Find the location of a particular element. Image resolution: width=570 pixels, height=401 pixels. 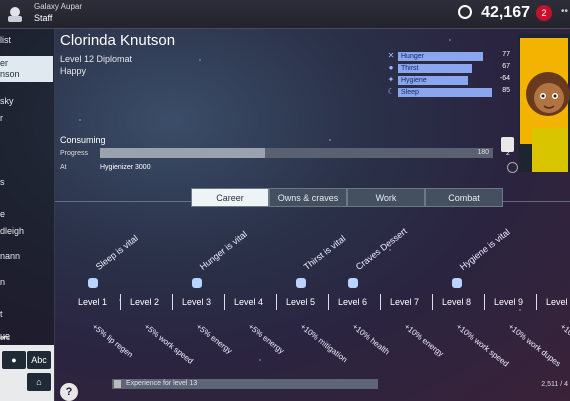

hygiene-perk-icon is located at coordinates (457, 283).